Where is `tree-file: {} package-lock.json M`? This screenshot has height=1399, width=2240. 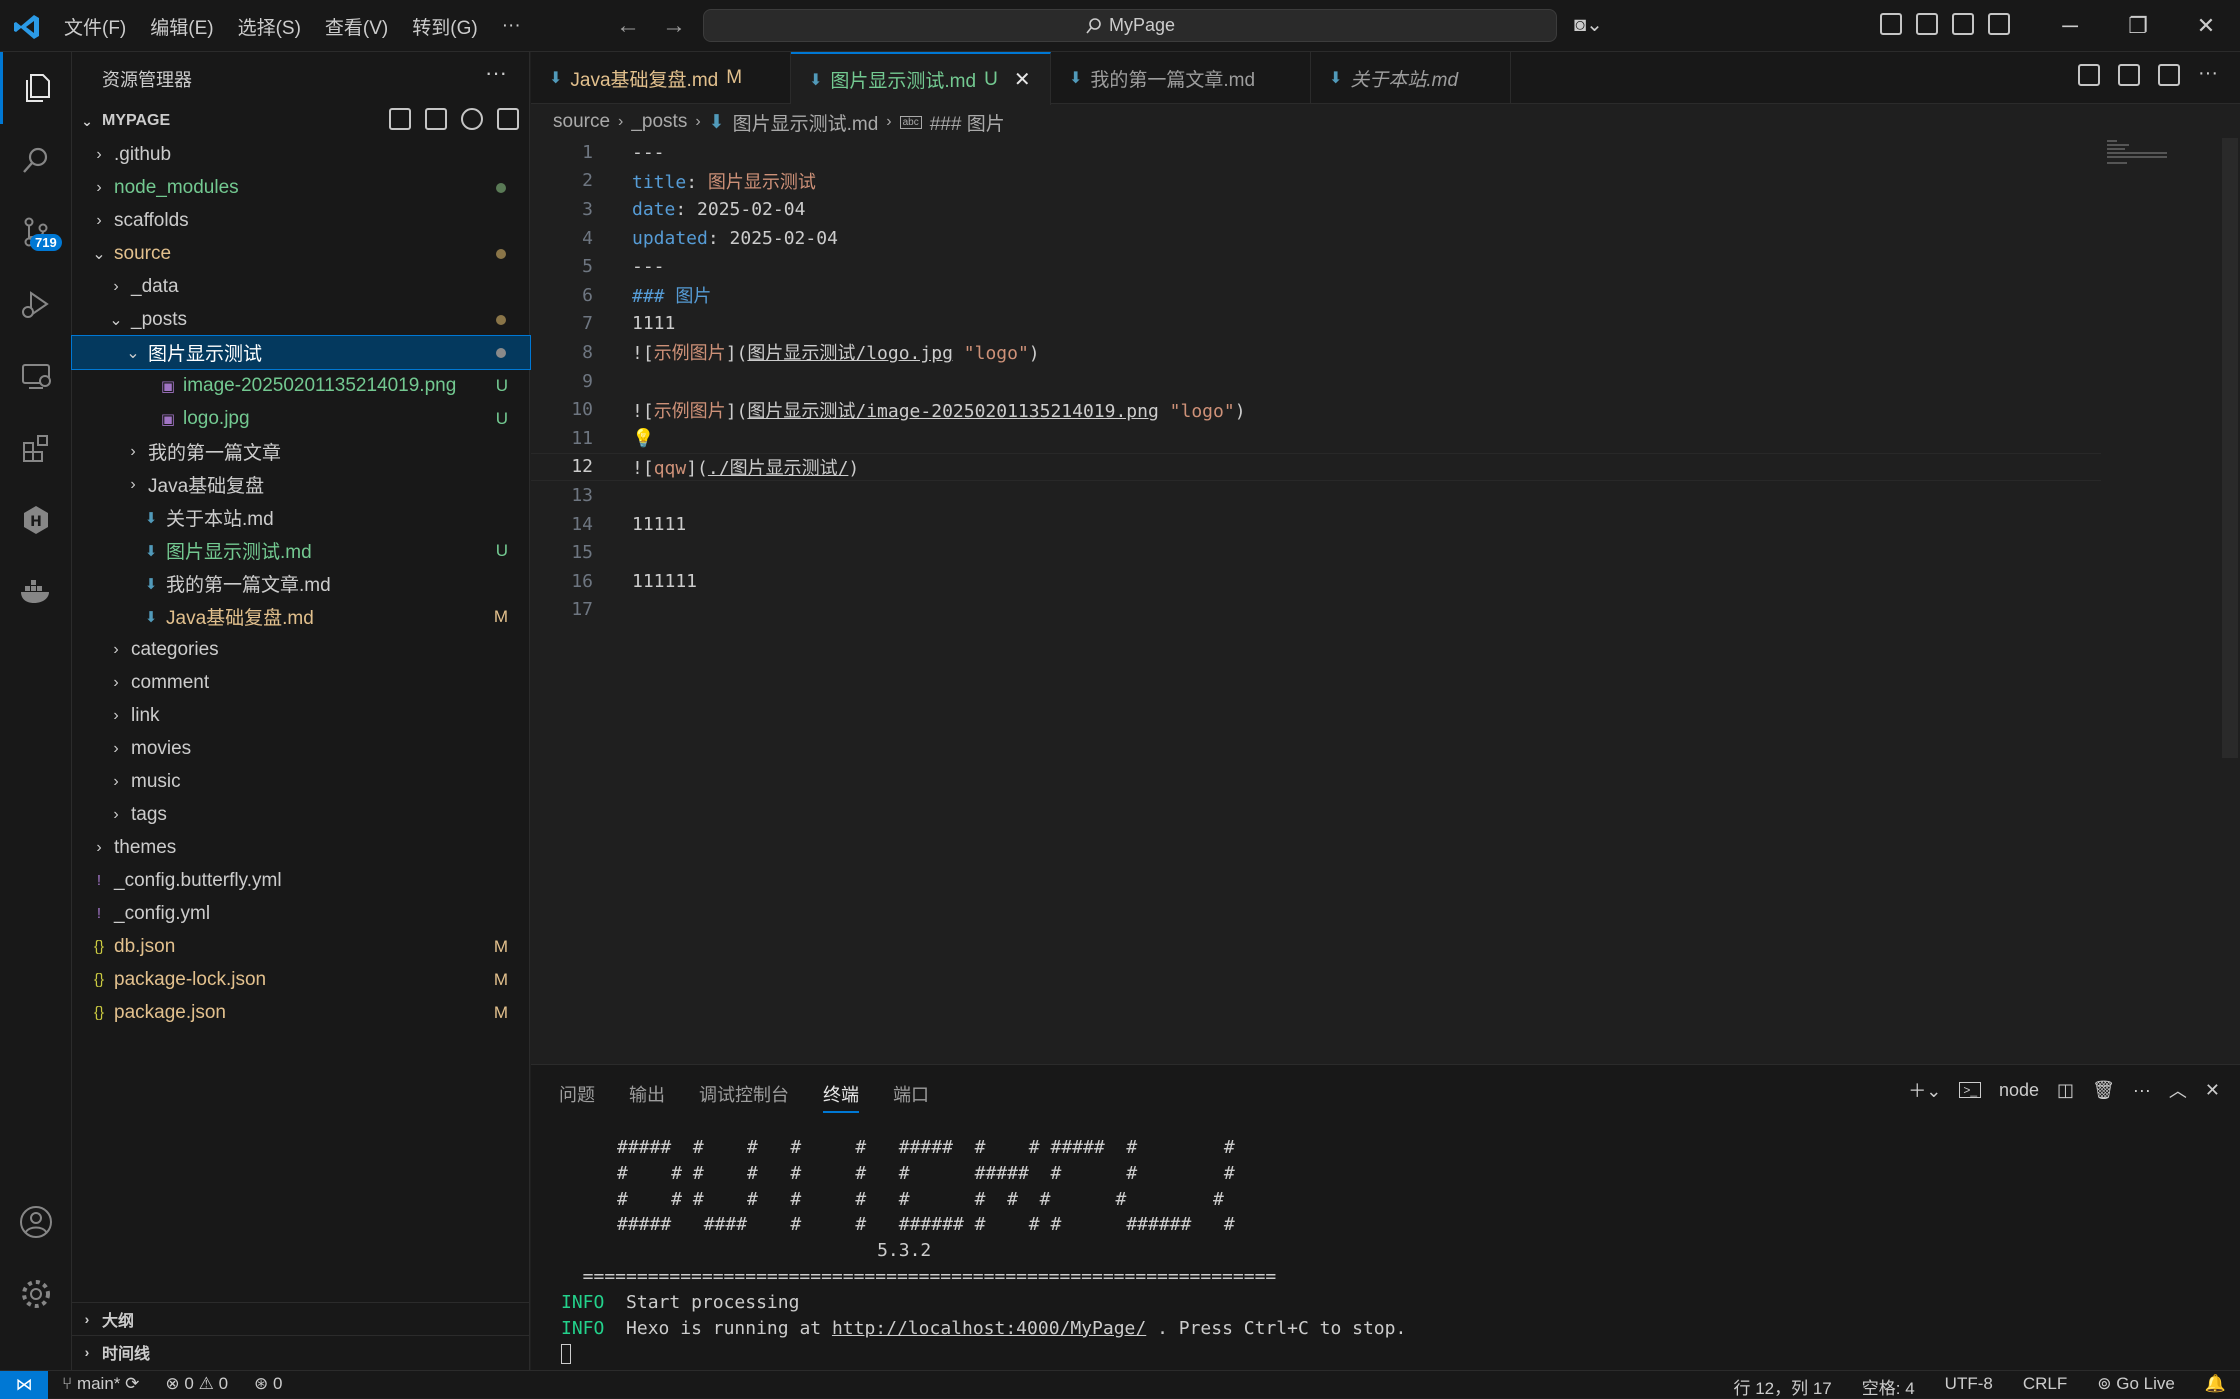 tree-file: {} package-lock.json M is located at coordinates (301, 979).